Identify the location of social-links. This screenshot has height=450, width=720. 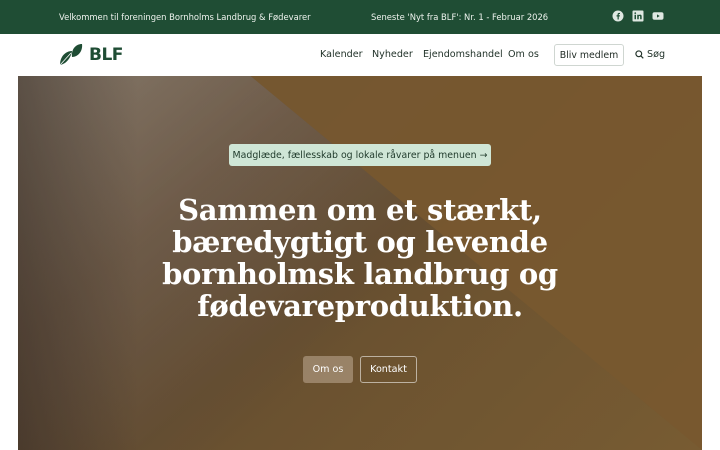
(638, 16).